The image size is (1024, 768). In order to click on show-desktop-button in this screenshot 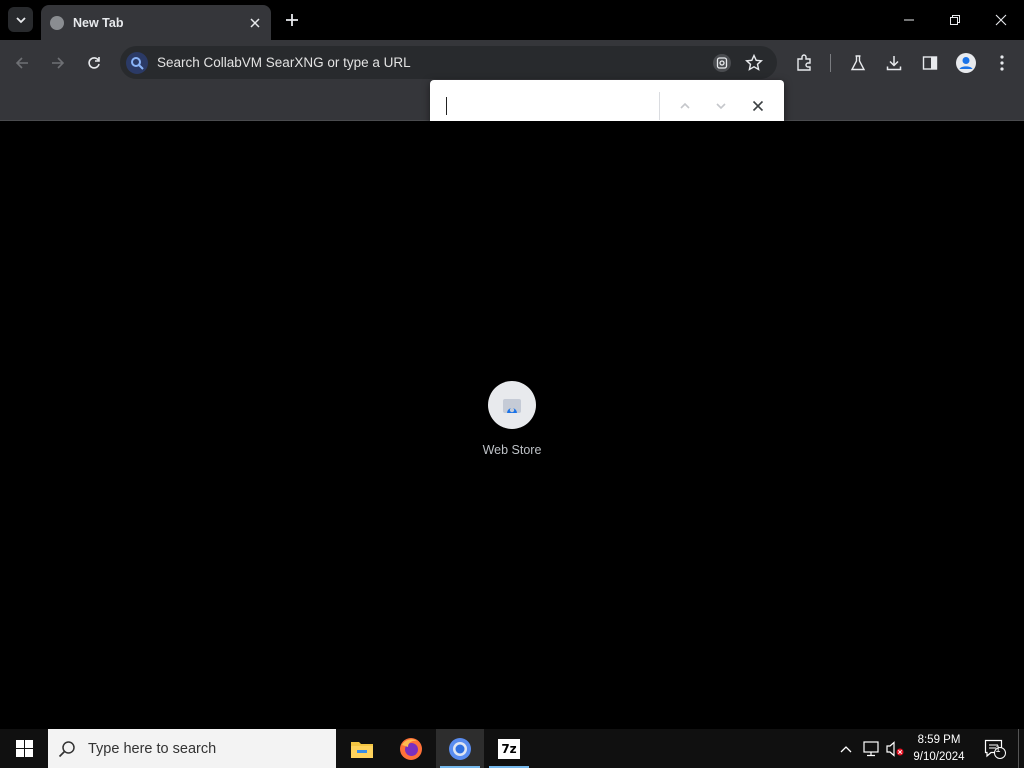, I will do `click(1021, 748)`.